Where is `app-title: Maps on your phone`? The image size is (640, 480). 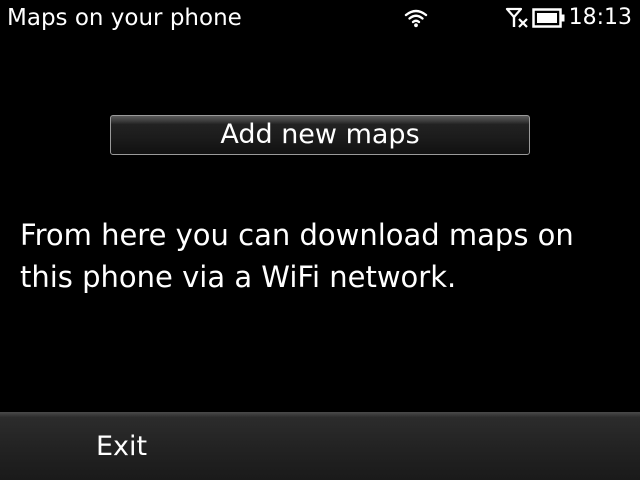
app-title: Maps on your phone is located at coordinates (124, 18).